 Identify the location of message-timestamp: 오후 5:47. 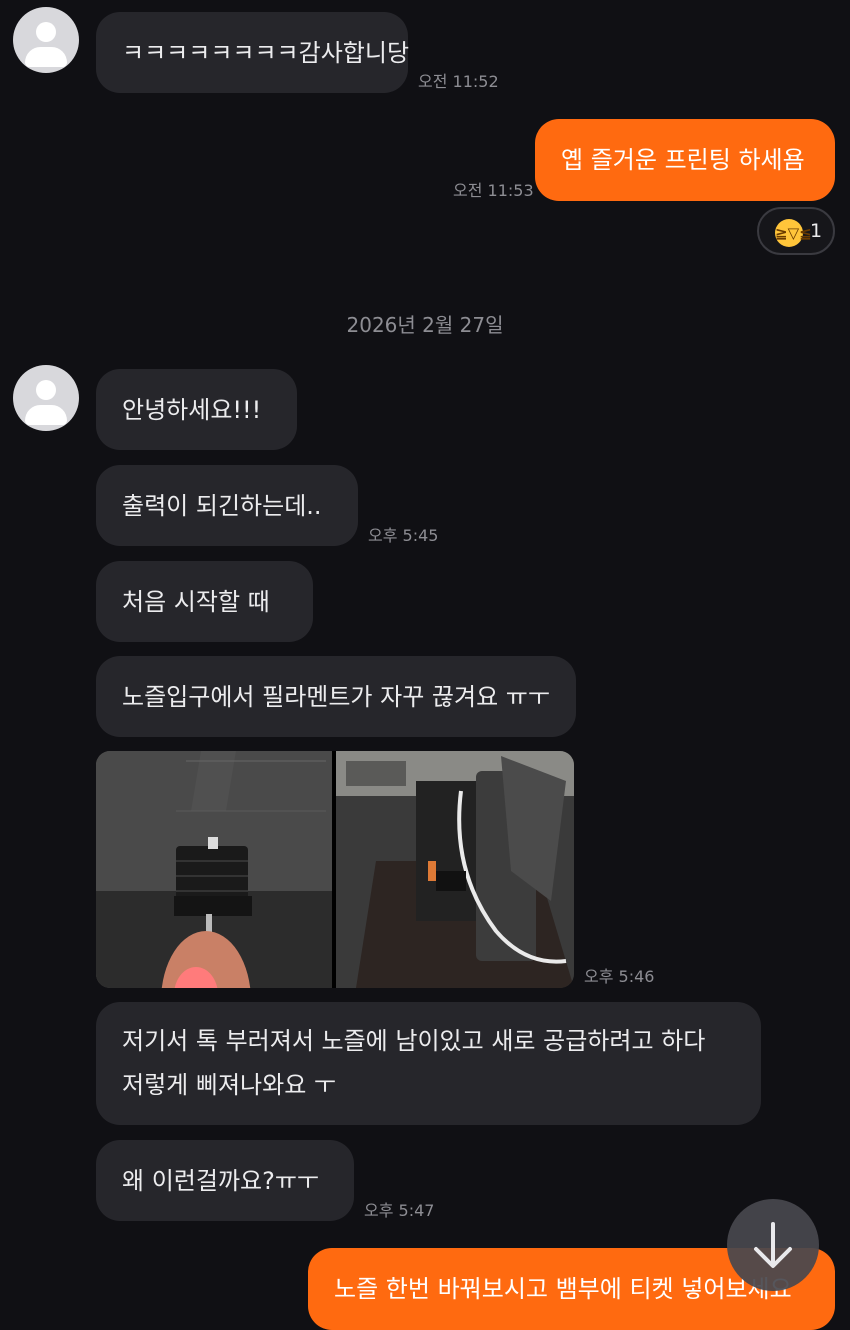
(399, 1210).